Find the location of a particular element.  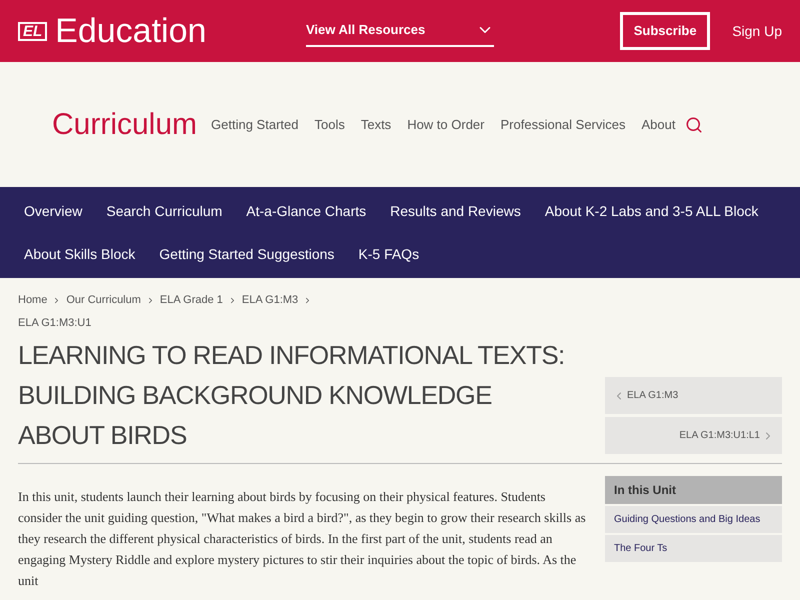

header-link: Professional Services is located at coordinates (563, 124).